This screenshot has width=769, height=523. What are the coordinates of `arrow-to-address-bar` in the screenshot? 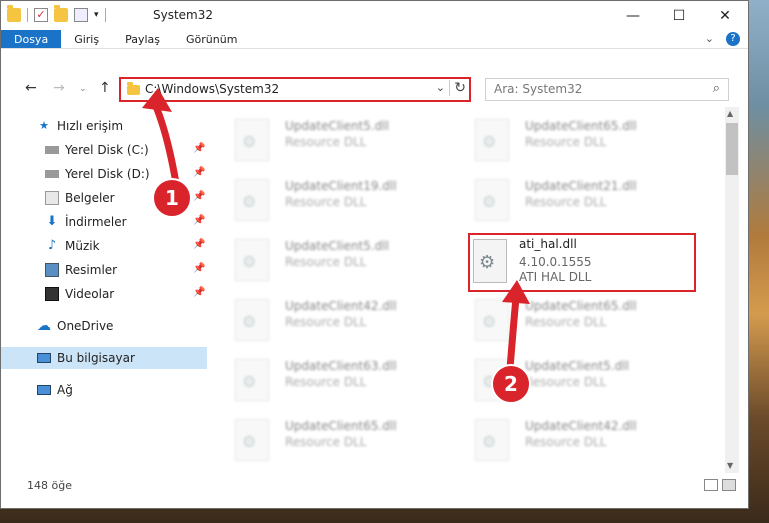 It's located at (165, 143).